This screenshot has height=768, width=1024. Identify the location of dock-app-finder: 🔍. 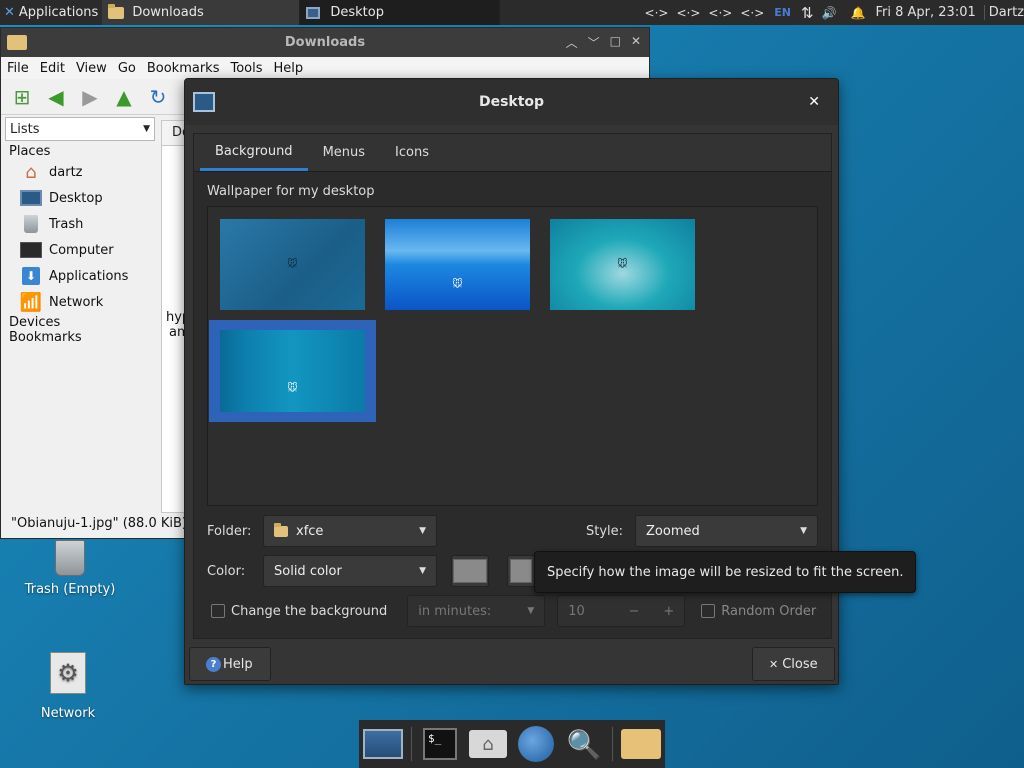
(584, 744).